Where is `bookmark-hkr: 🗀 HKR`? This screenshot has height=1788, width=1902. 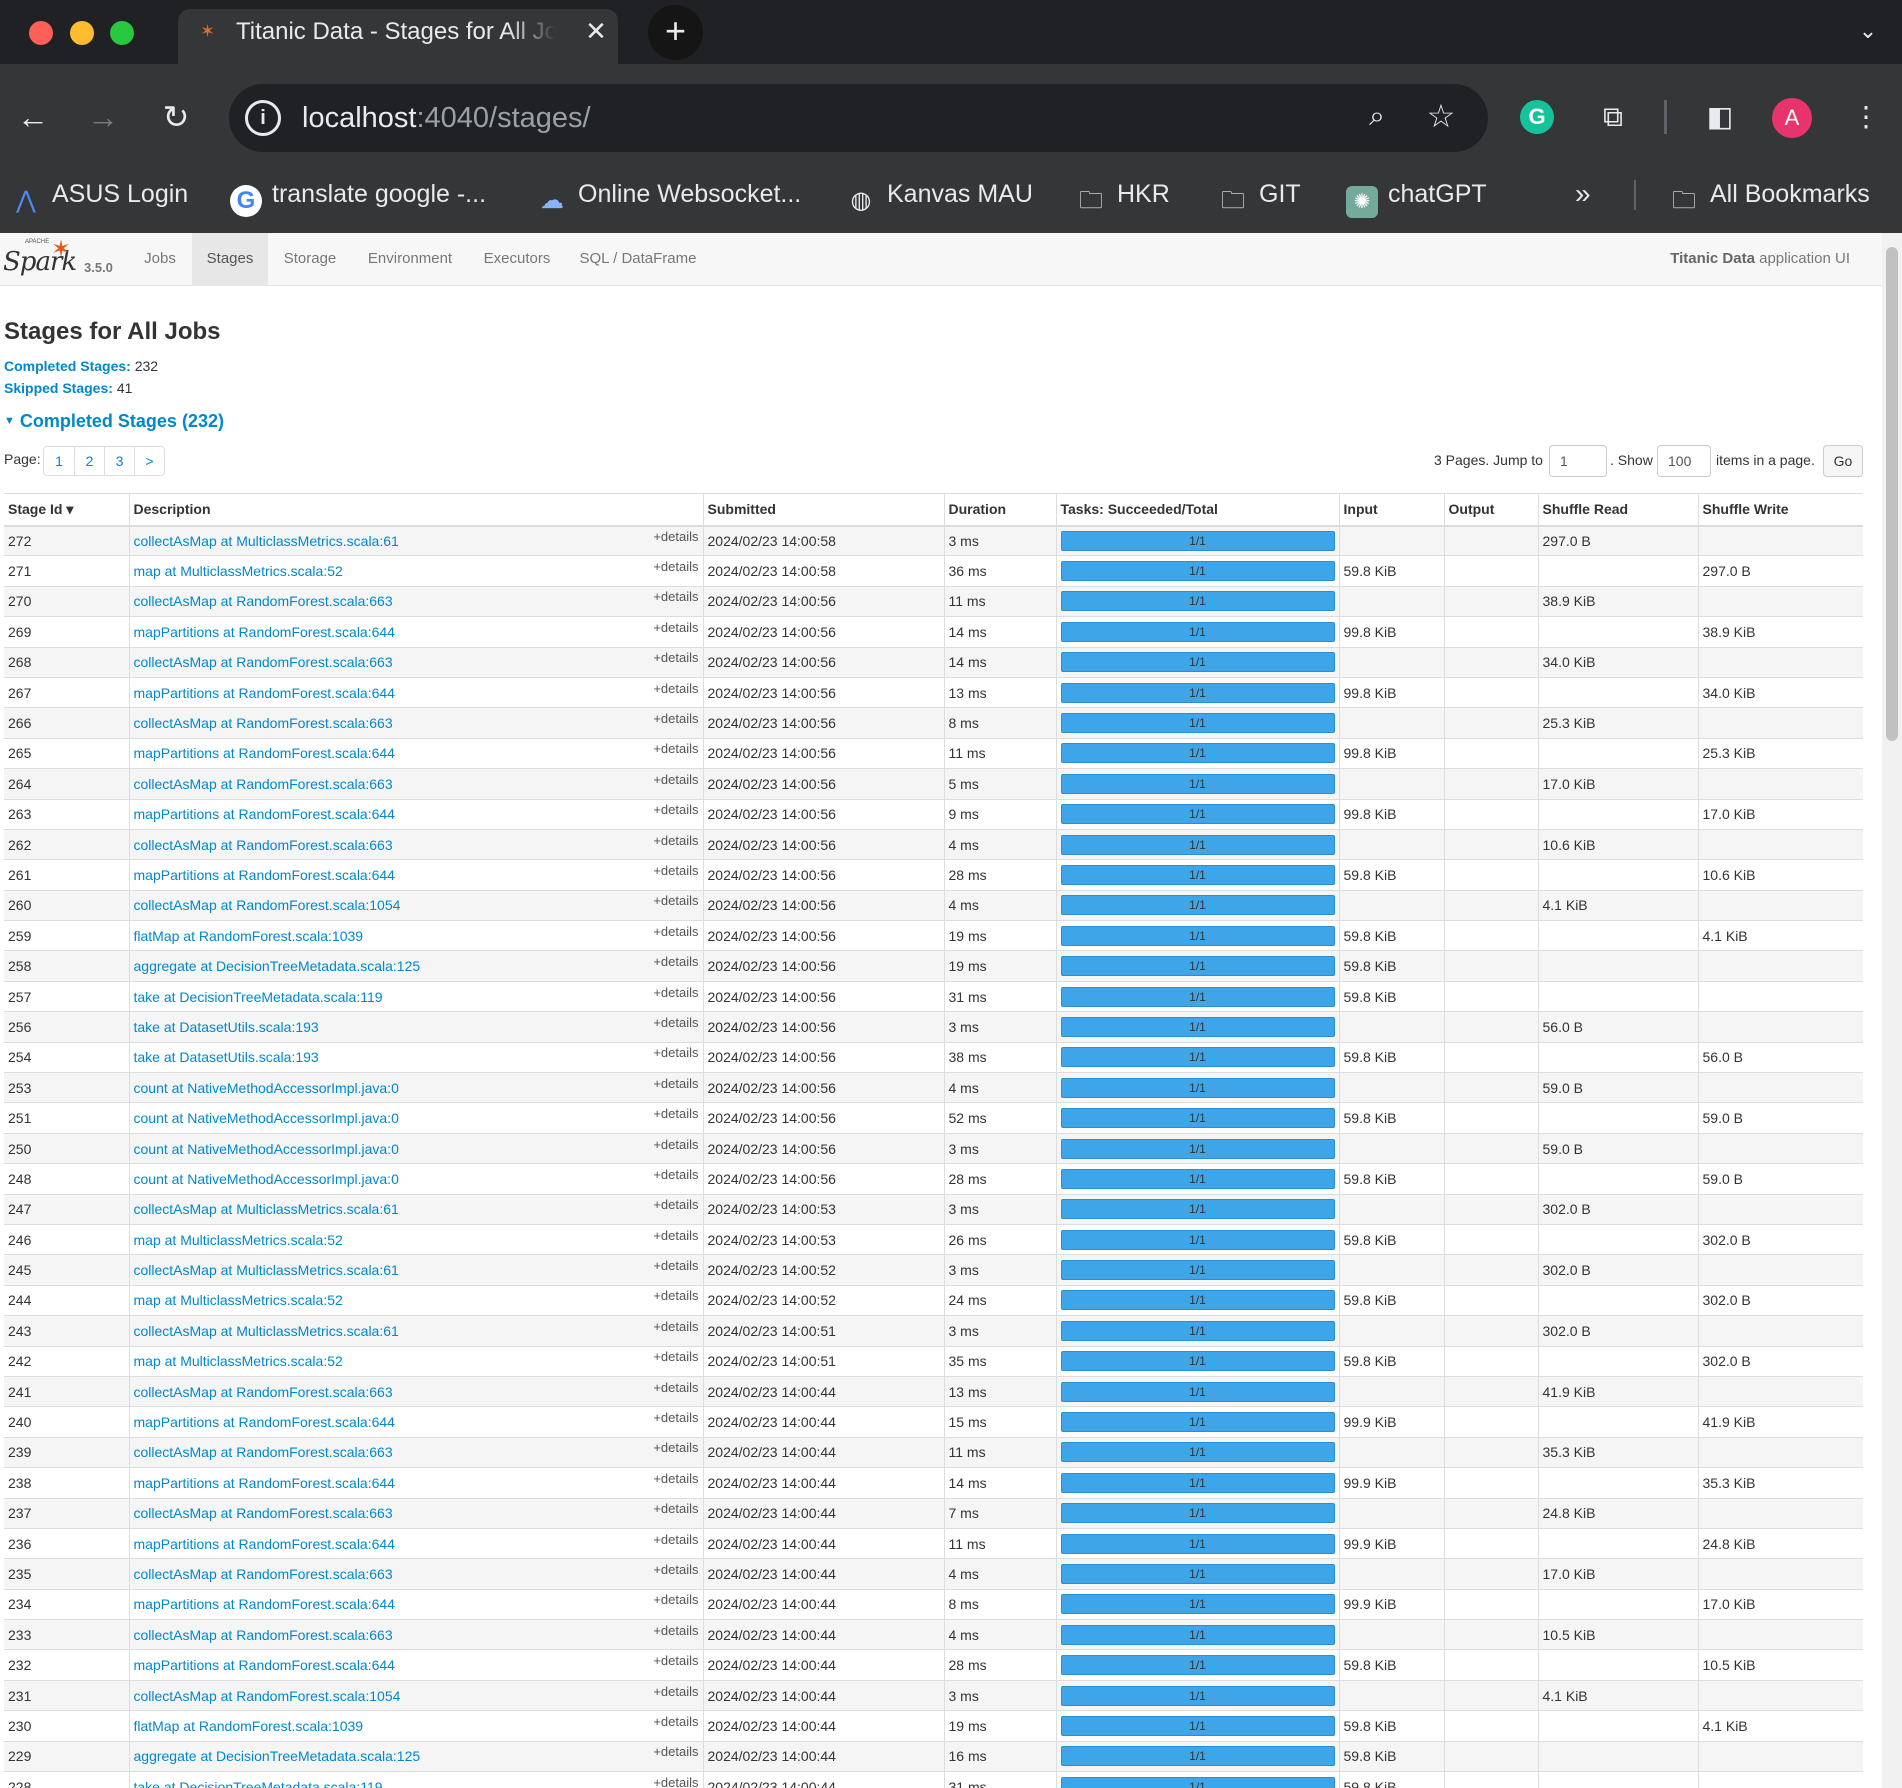
bookmark-hkr: 🗀 HKR is located at coordinates (1122, 195).